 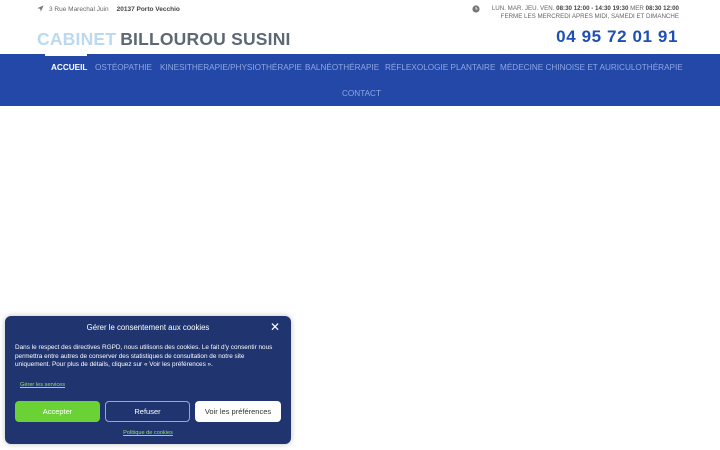 I want to click on nav-item-accueil: ACCUEIL, so click(x=69, y=67).